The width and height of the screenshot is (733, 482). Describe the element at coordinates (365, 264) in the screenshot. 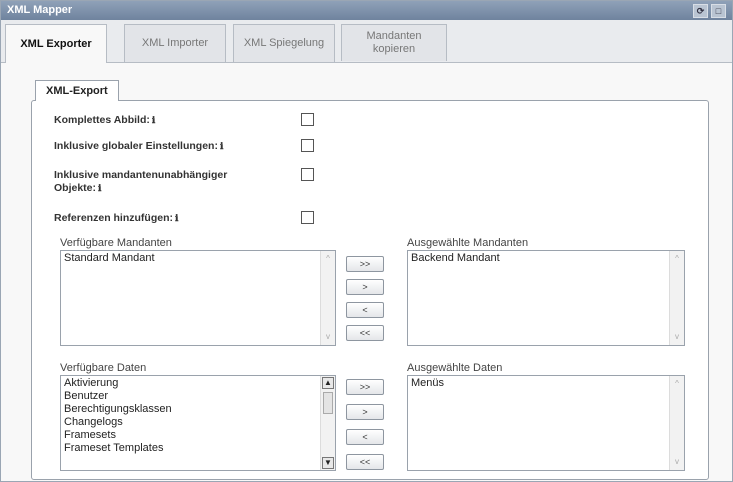

I see `add-all-mandanten-button: >>` at that location.